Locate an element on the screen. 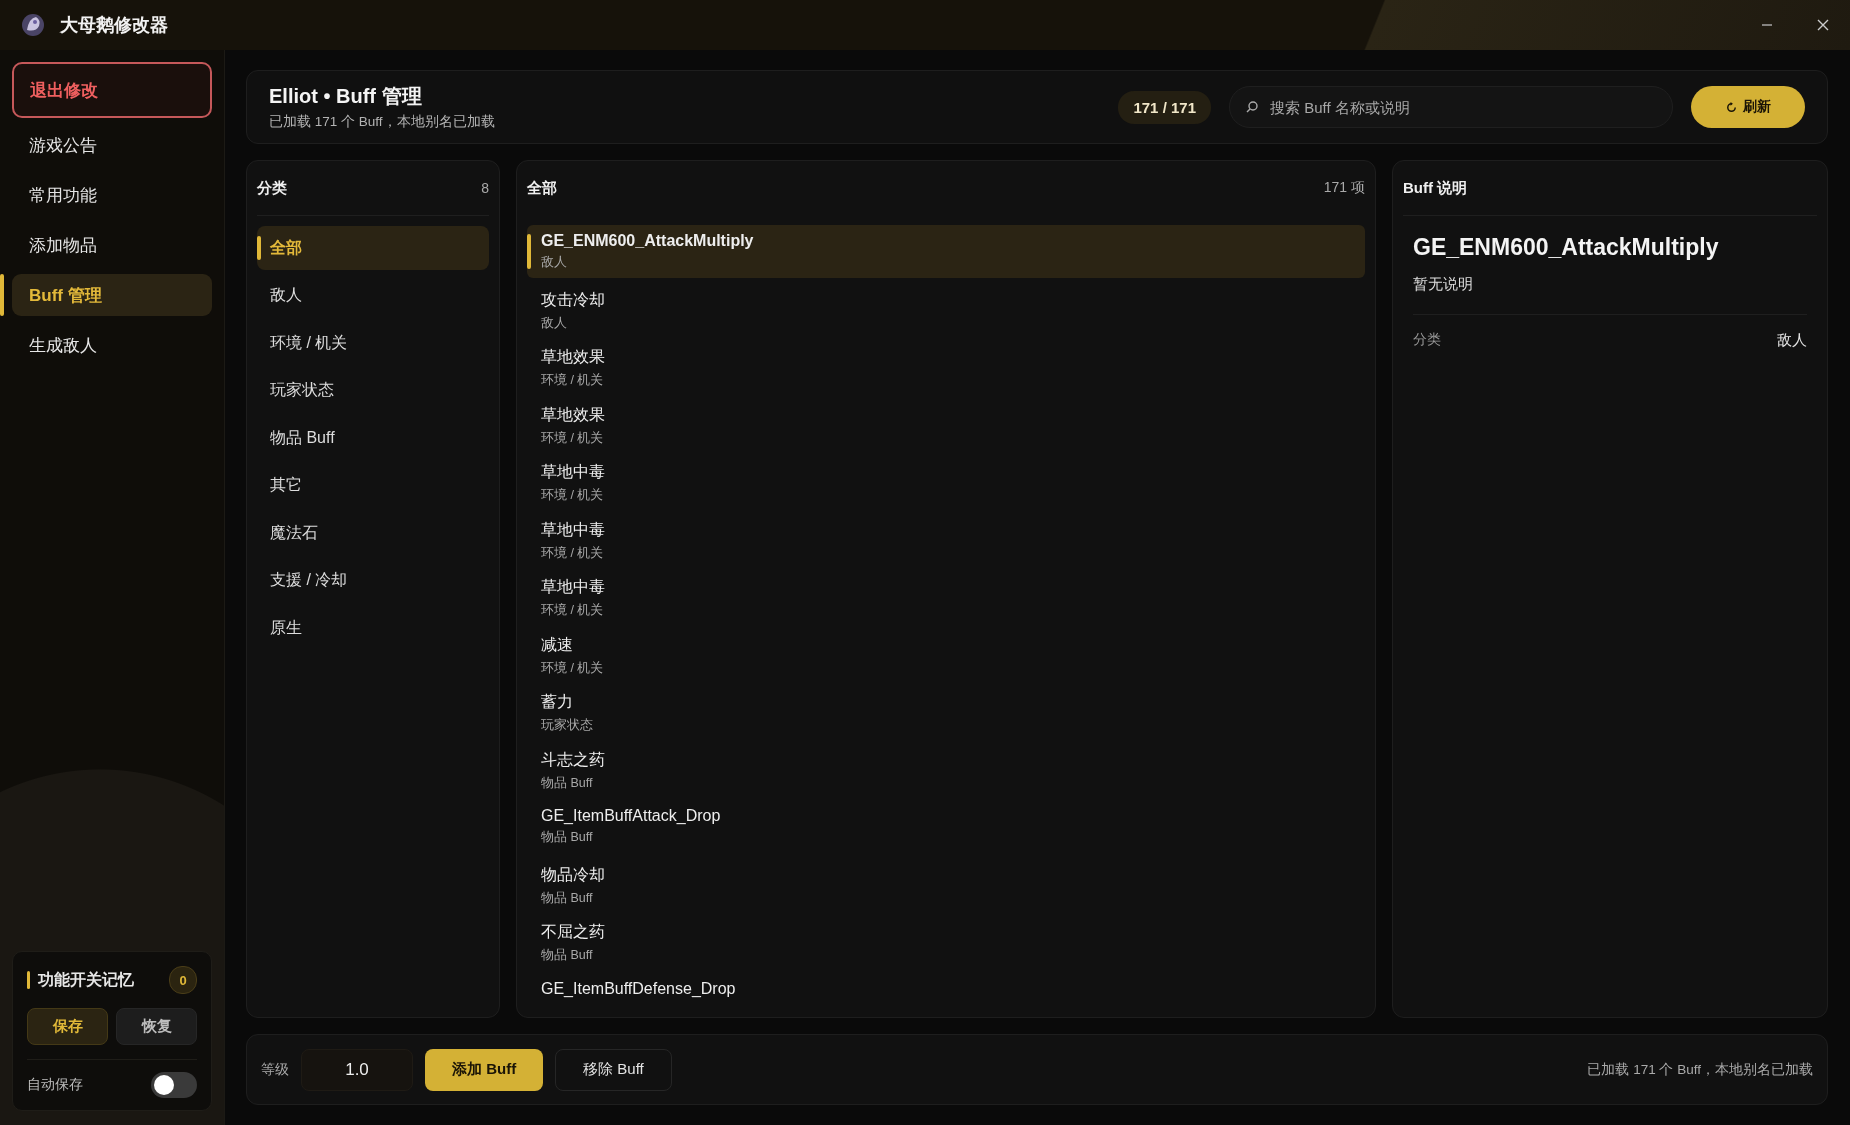 The height and width of the screenshot is (1125, 1850). search-field: 搜索 Buff 名称或说明 is located at coordinates (1451, 107).